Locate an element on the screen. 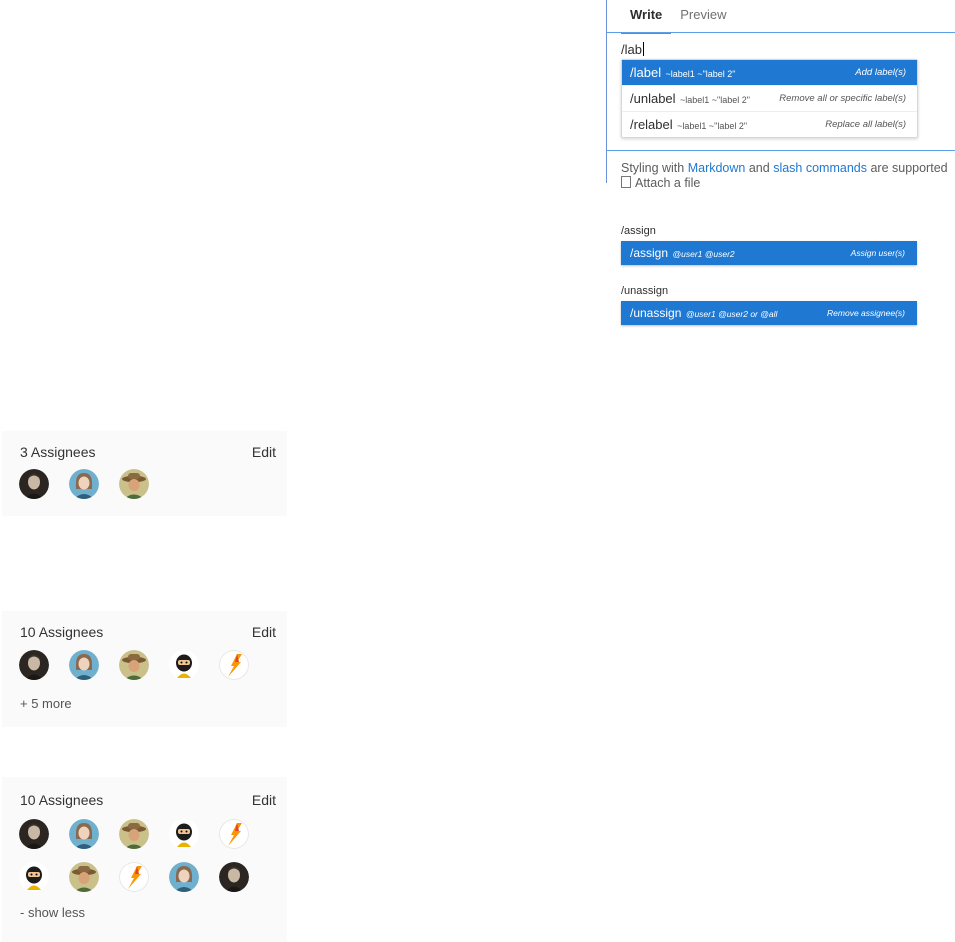  show-less-assignees-link: - show less is located at coordinates (52, 912).